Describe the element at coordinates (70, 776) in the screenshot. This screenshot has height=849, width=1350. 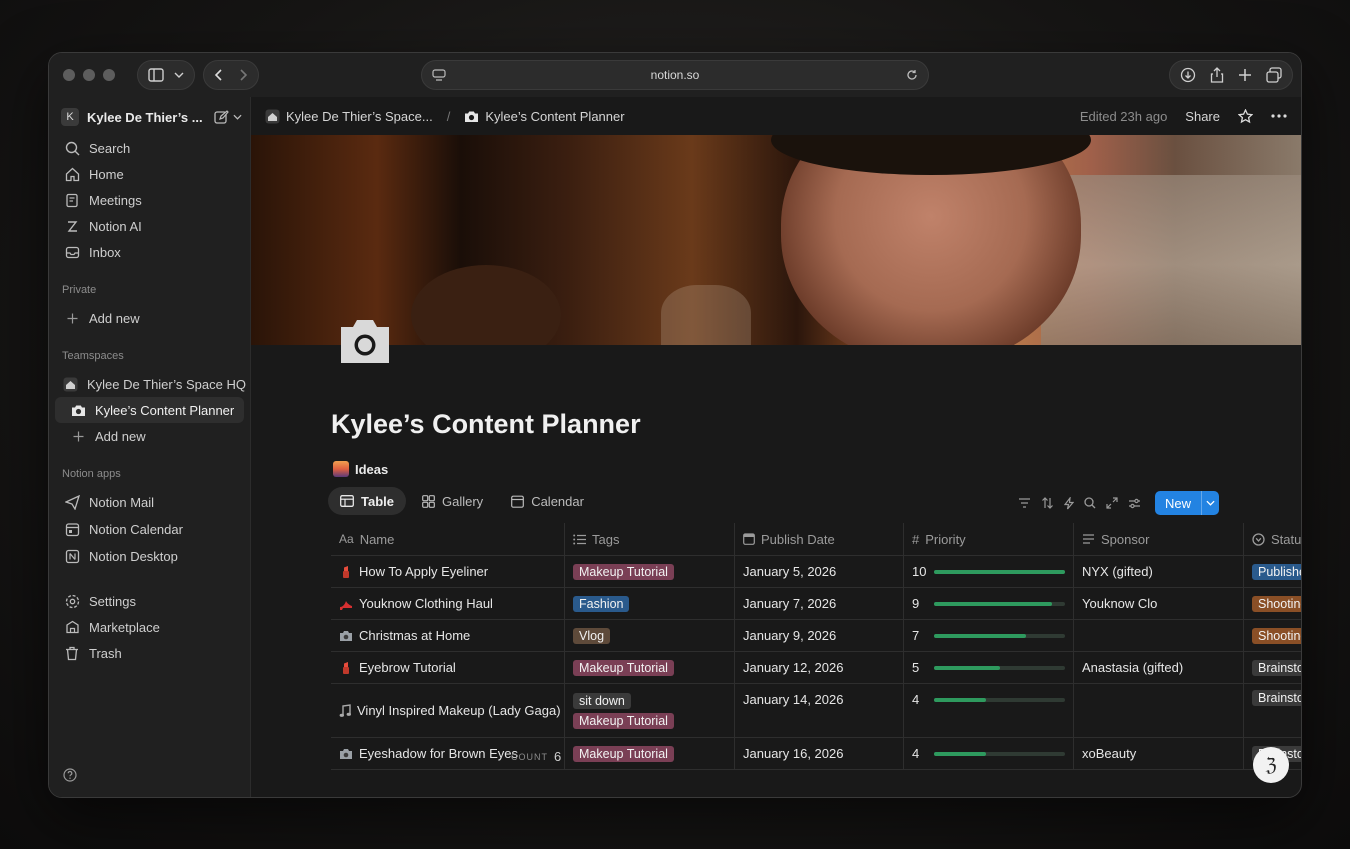
I see `help-button` at that location.